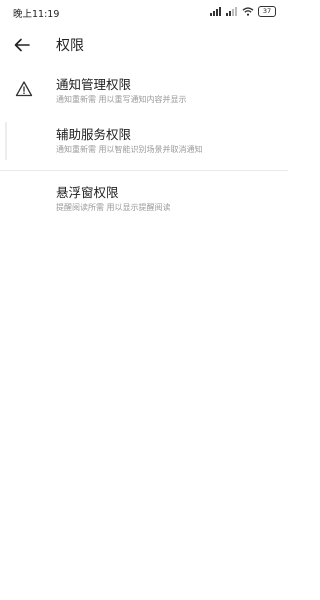 This screenshot has width=320, height=600. What do you see at coordinates (94, 134) in the screenshot?
I see `permission-title: 辅助服务权限` at bounding box center [94, 134].